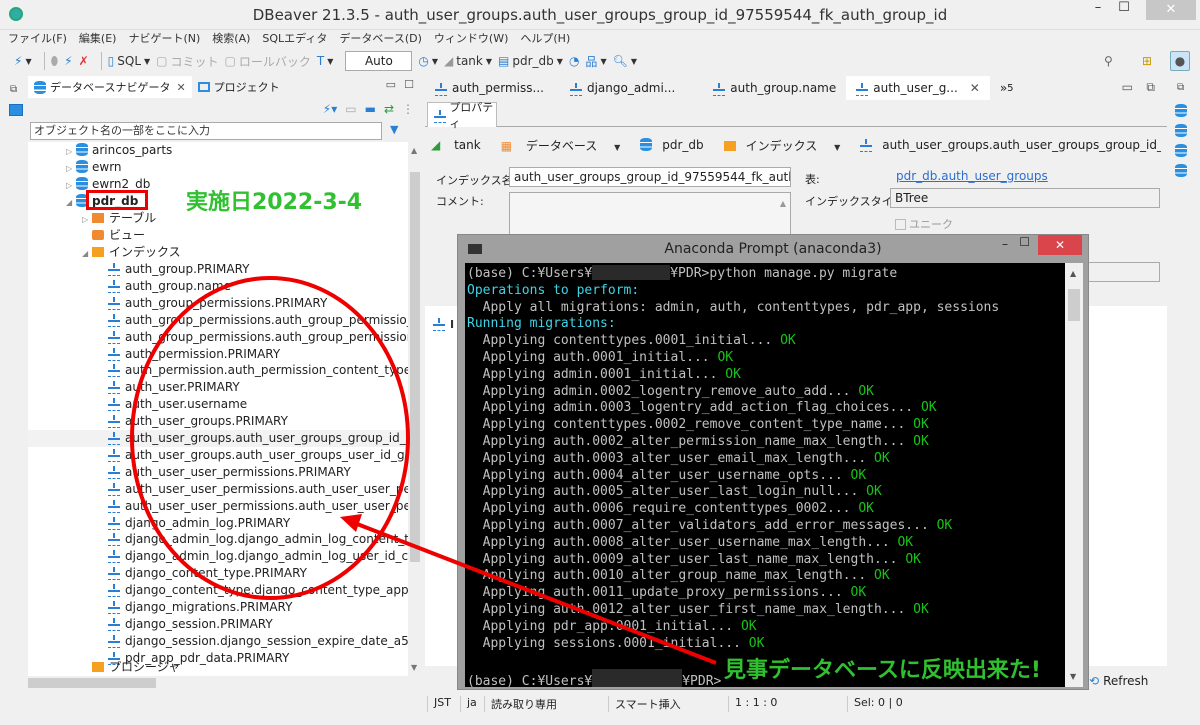  I want to click on arrow-line, so click(534, 592).